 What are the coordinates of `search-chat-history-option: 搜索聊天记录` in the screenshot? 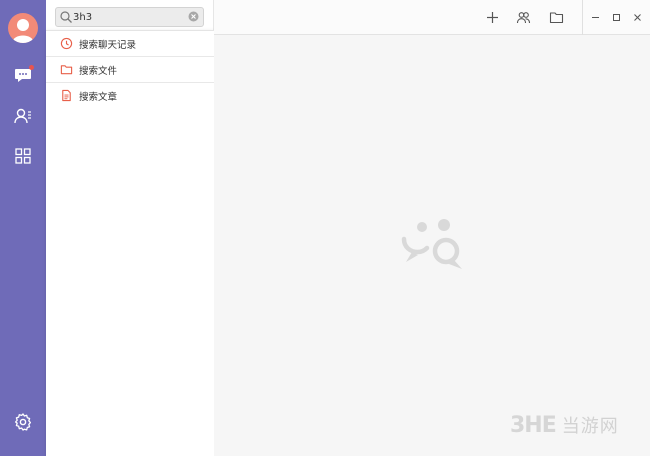 It's located at (130, 43).